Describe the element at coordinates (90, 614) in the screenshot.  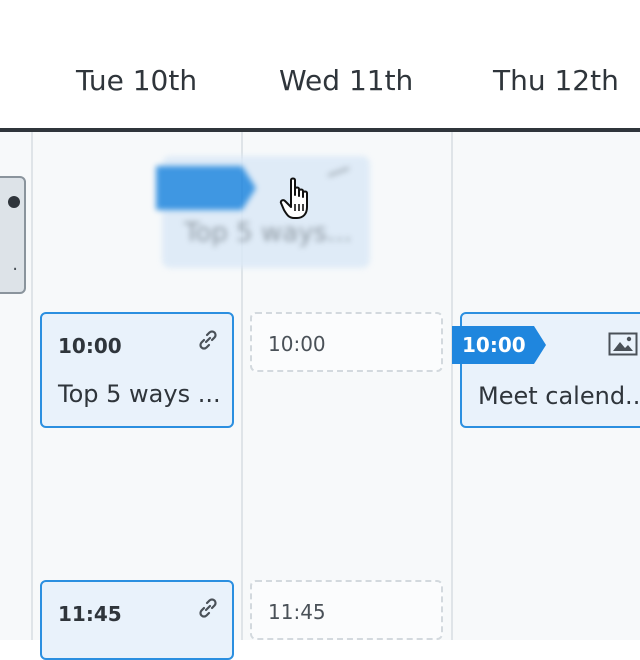
I see `event-time: 11:45` at that location.